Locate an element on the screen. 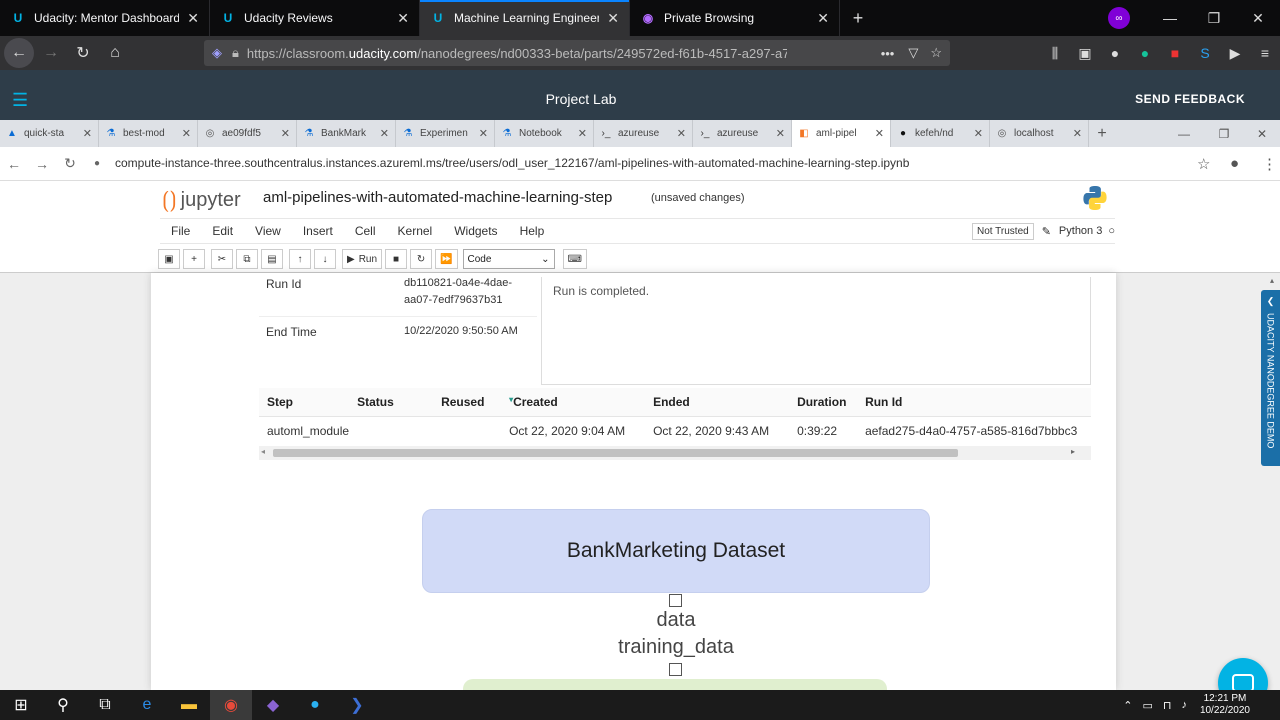 Image resolution: width=1280 pixels, height=720 pixels. library-icon: ⫼ is located at coordinates (1055, 53).